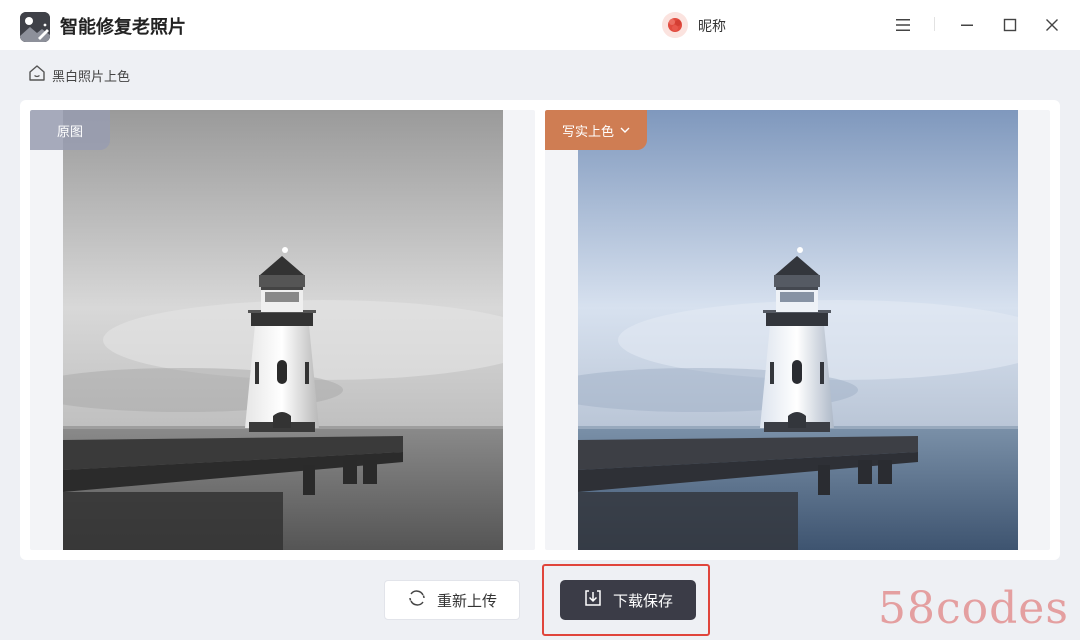  Describe the element at coordinates (123, 27) in the screenshot. I see `app-title: 智能修复老照片` at that location.